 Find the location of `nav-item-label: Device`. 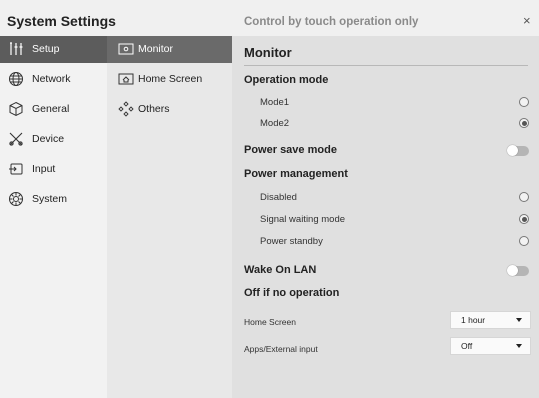

nav-item-label: Device is located at coordinates (48, 139).